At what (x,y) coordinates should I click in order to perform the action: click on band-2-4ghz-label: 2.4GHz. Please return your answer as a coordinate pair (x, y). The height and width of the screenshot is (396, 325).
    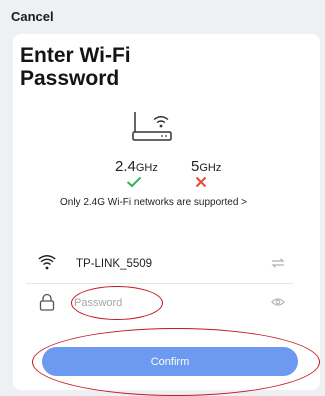
    Looking at the image, I should click on (136, 166).